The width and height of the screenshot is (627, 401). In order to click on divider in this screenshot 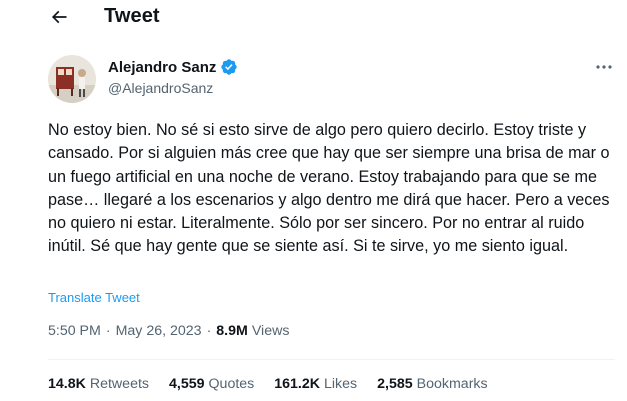, I will do `click(331, 359)`.